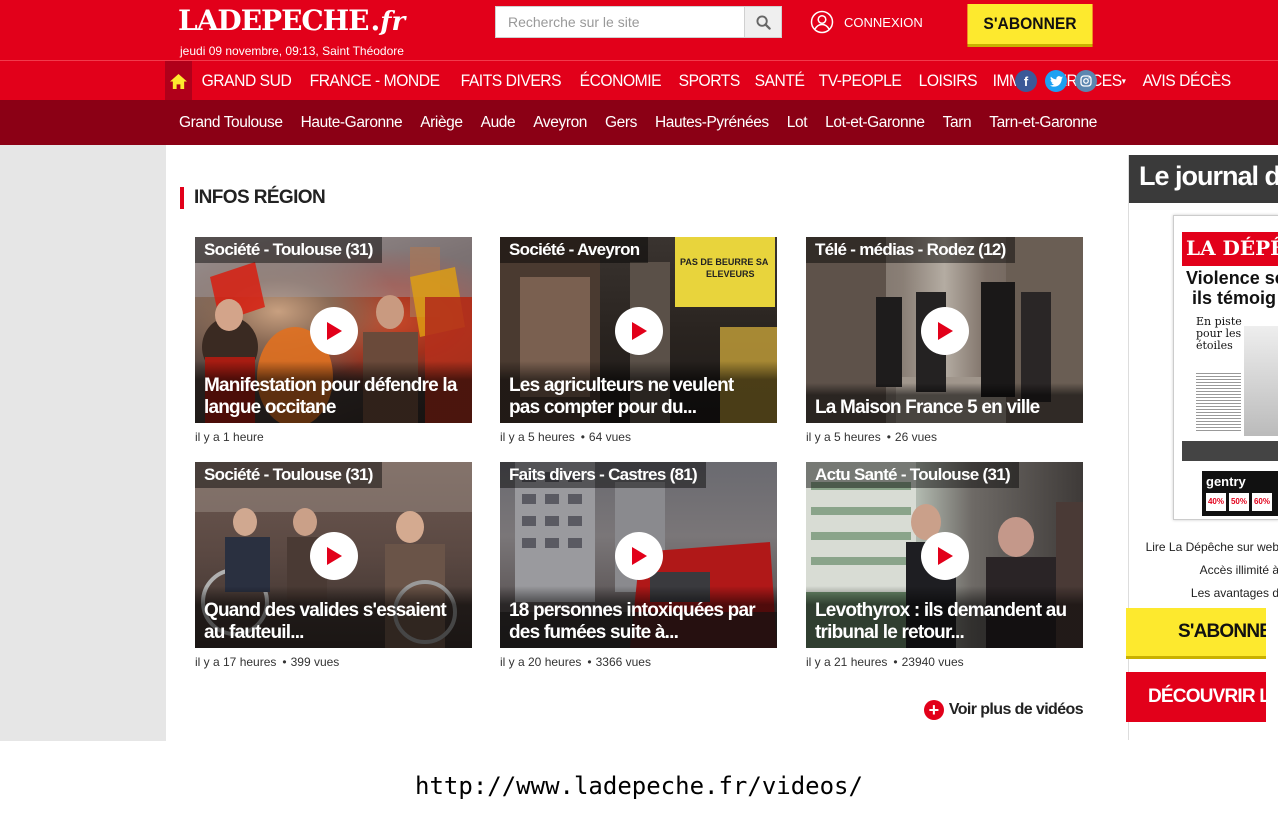 This screenshot has width=1278, height=832. What do you see at coordinates (1211, 547) in the screenshot?
I see `journal-line: Lire La Dépêche sur web` at bounding box center [1211, 547].